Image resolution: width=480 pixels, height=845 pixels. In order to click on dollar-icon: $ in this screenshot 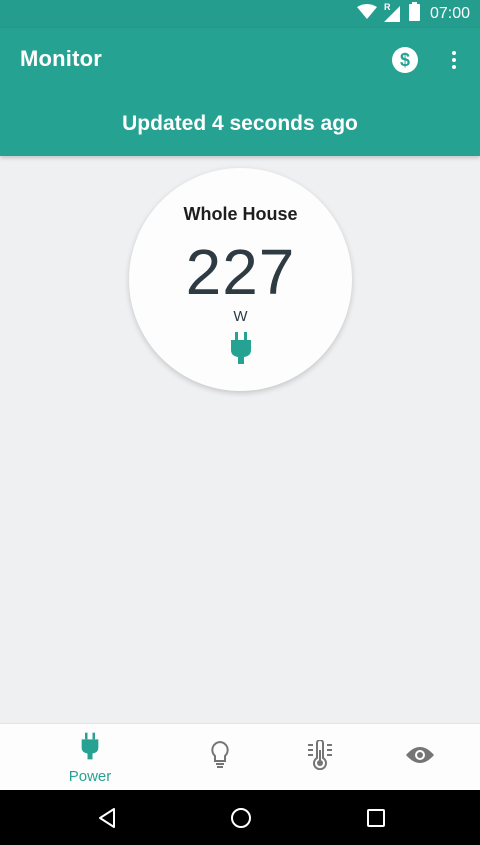, I will do `click(404, 59)`.